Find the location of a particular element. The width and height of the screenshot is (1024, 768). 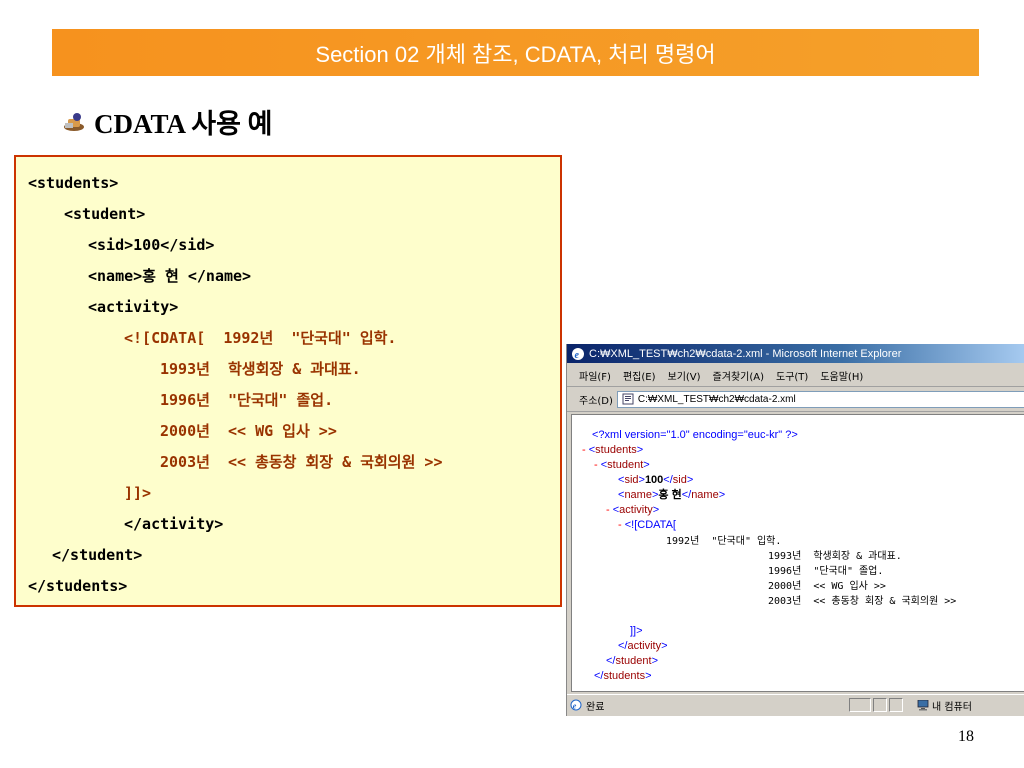

menu-help: 도움말(H) is located at coordinates (841, 375).